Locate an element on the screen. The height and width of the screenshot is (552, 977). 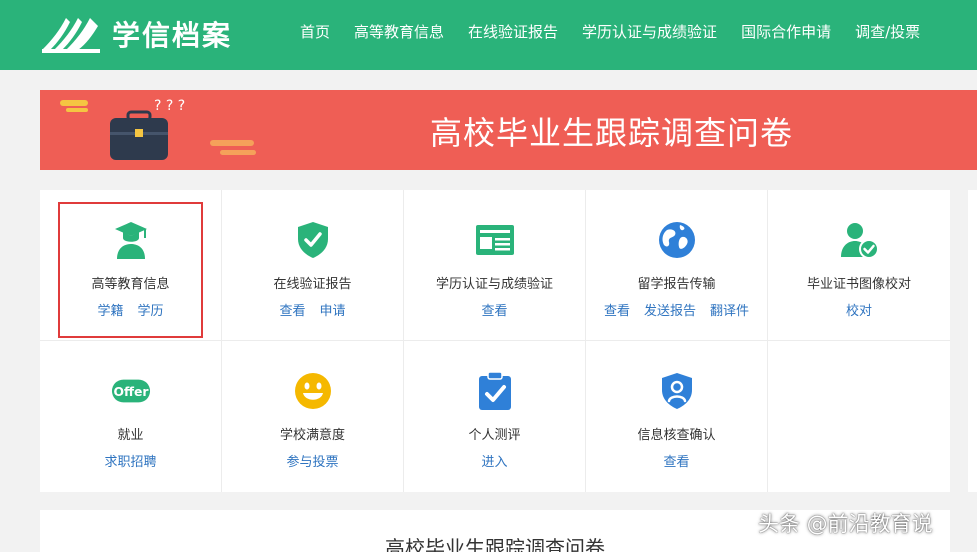
link-apply: 申请 is located at coordinates (333, 309).